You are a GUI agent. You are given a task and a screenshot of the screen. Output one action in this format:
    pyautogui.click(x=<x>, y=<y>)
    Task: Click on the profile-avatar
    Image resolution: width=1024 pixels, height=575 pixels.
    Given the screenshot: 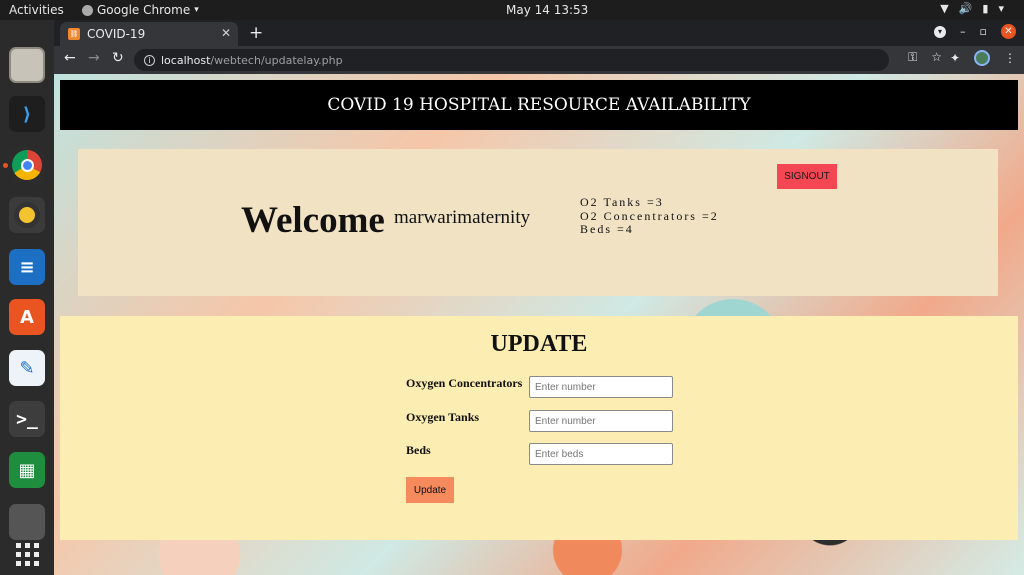 What is the action you would take?
    pyautogui.click(x=982, y=58)
    